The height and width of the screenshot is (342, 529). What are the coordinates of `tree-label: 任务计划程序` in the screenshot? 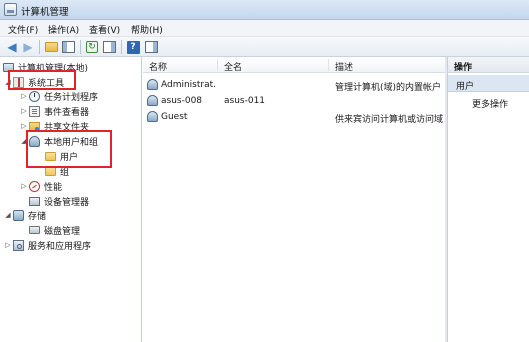 It's located at (71, 97).